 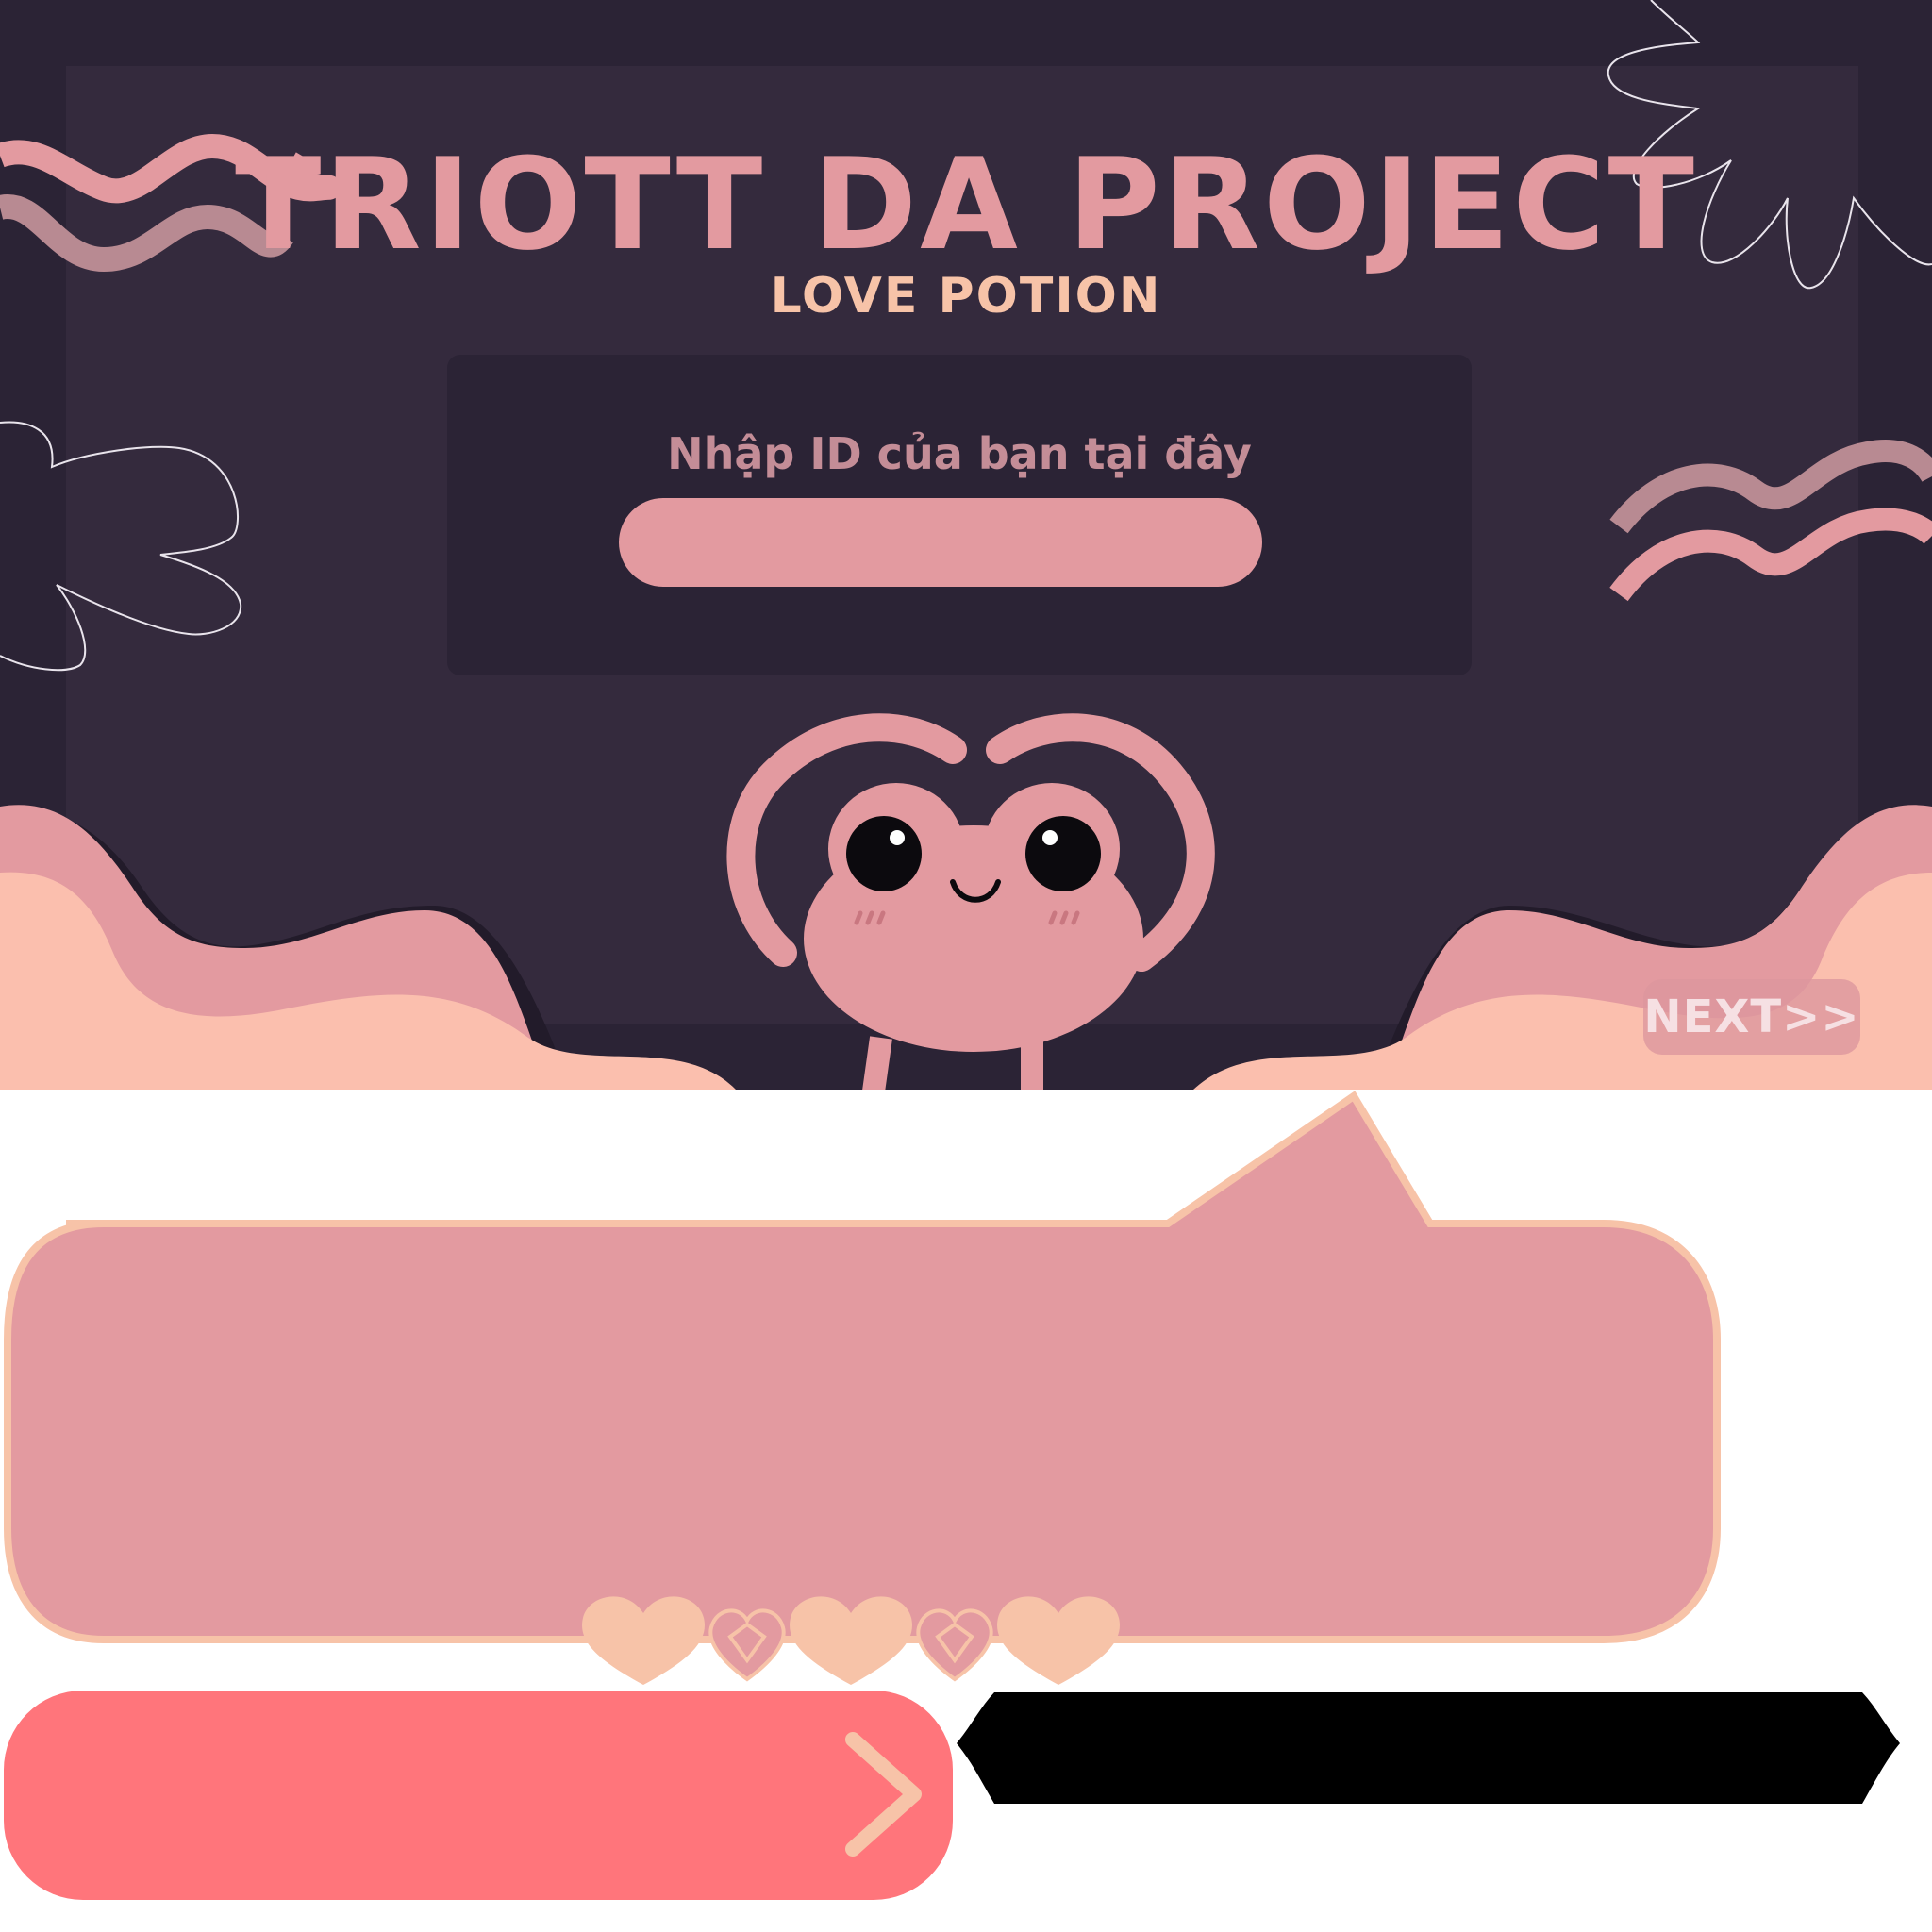 What do you see at coordinates (883, 1795) in the screenshot?
I see `chevron-right-icon` at bounding box center [883, 1795].